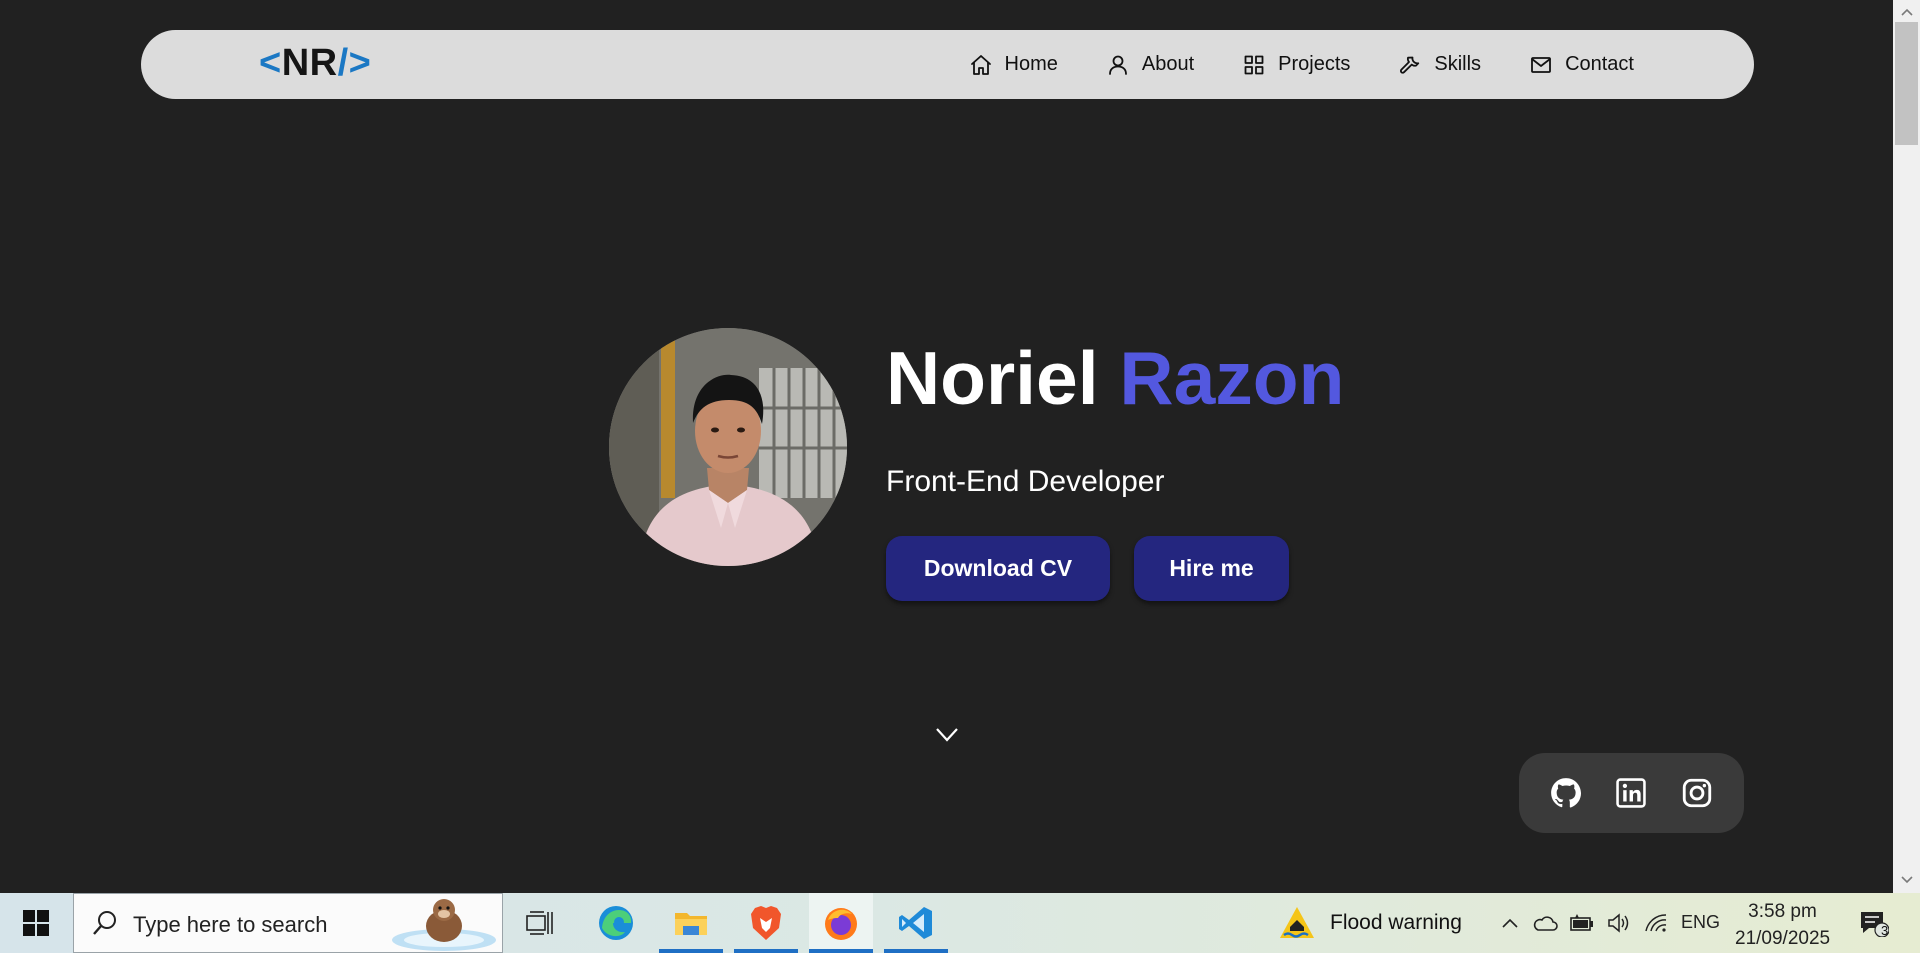 This screenshot has height=953, width=1920. What do you see at coordinates (230, 924) in the screenshot?
I see `search-placeholder: Type here to search` at bounding box center [230, 924].